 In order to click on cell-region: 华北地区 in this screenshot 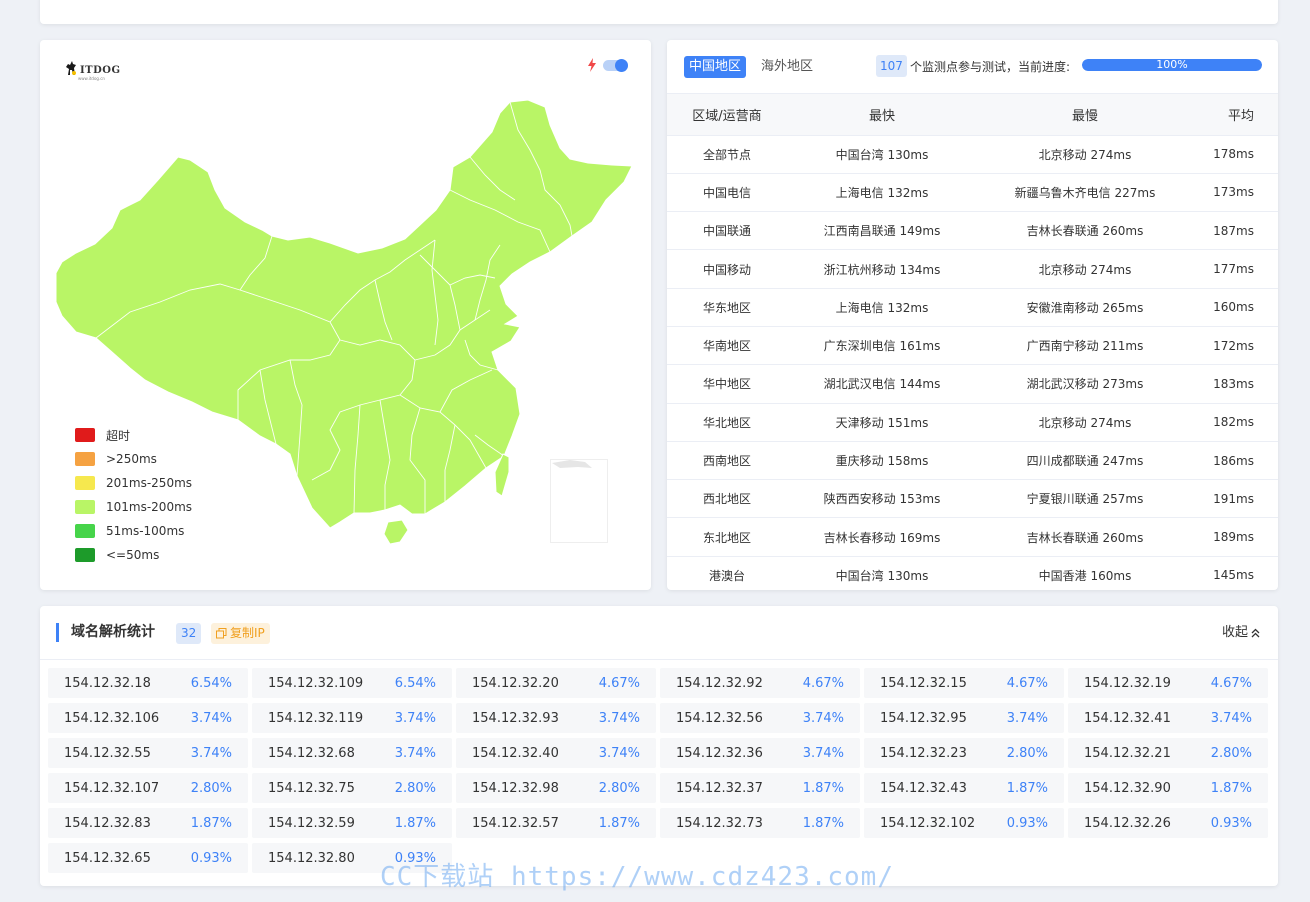, I will do `click(727, 422)`.